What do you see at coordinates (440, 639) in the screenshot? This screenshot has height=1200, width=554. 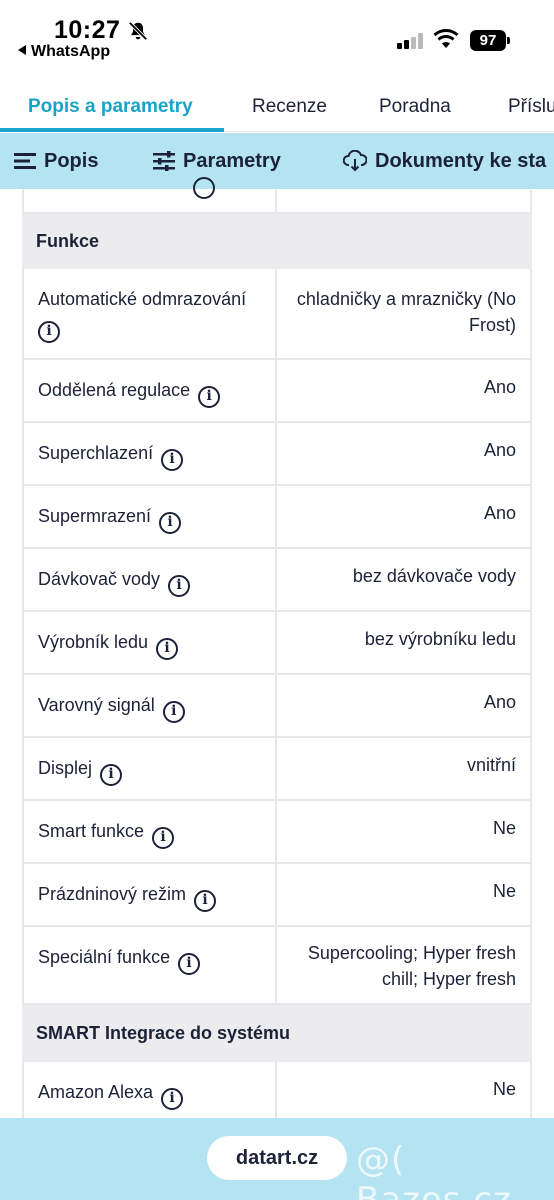 I see `param-value: bez výrobníku ledu` at bounding box center [440, 639].